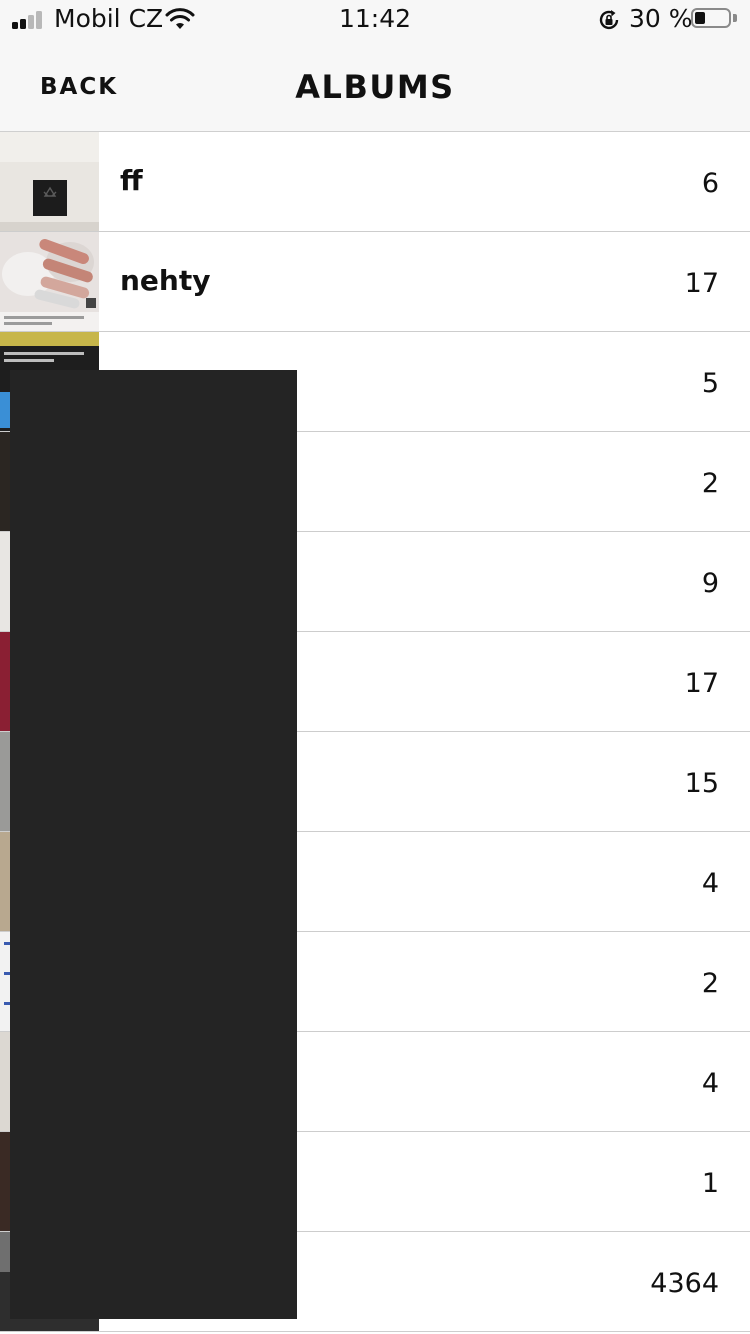 The image size is (750, 1334). What do you see at coordinates (710, 183) in the screenshot?
I see `album-count: 6` at bounding box center [710, 183].